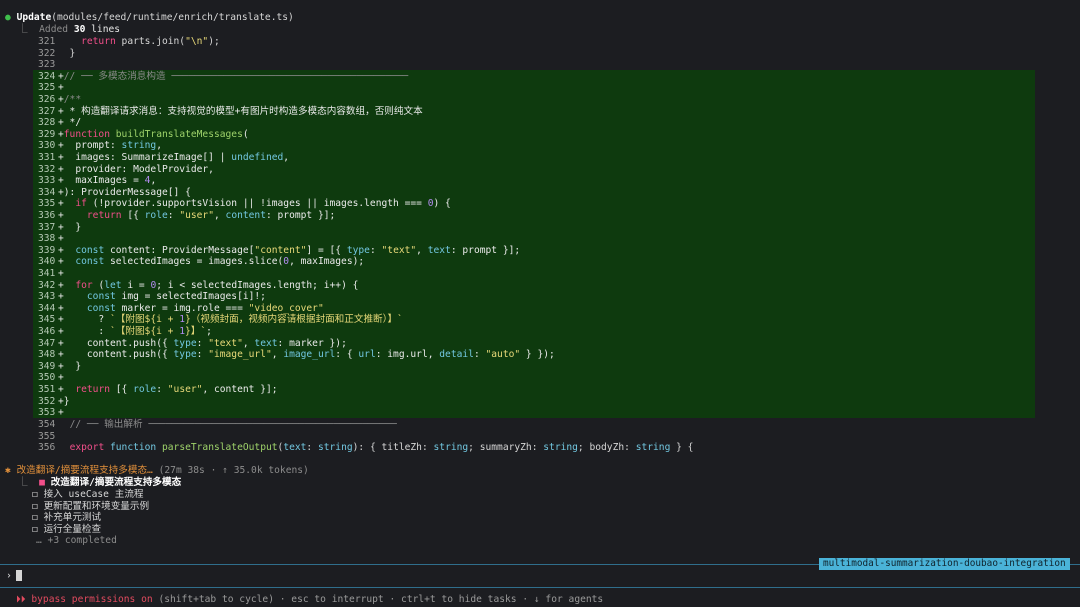 The image size is (1080, 607). What do you see at coordinates (14, 576) in the screenshot?
I see `prompt-input: ›` at bounding box center [14, 576].